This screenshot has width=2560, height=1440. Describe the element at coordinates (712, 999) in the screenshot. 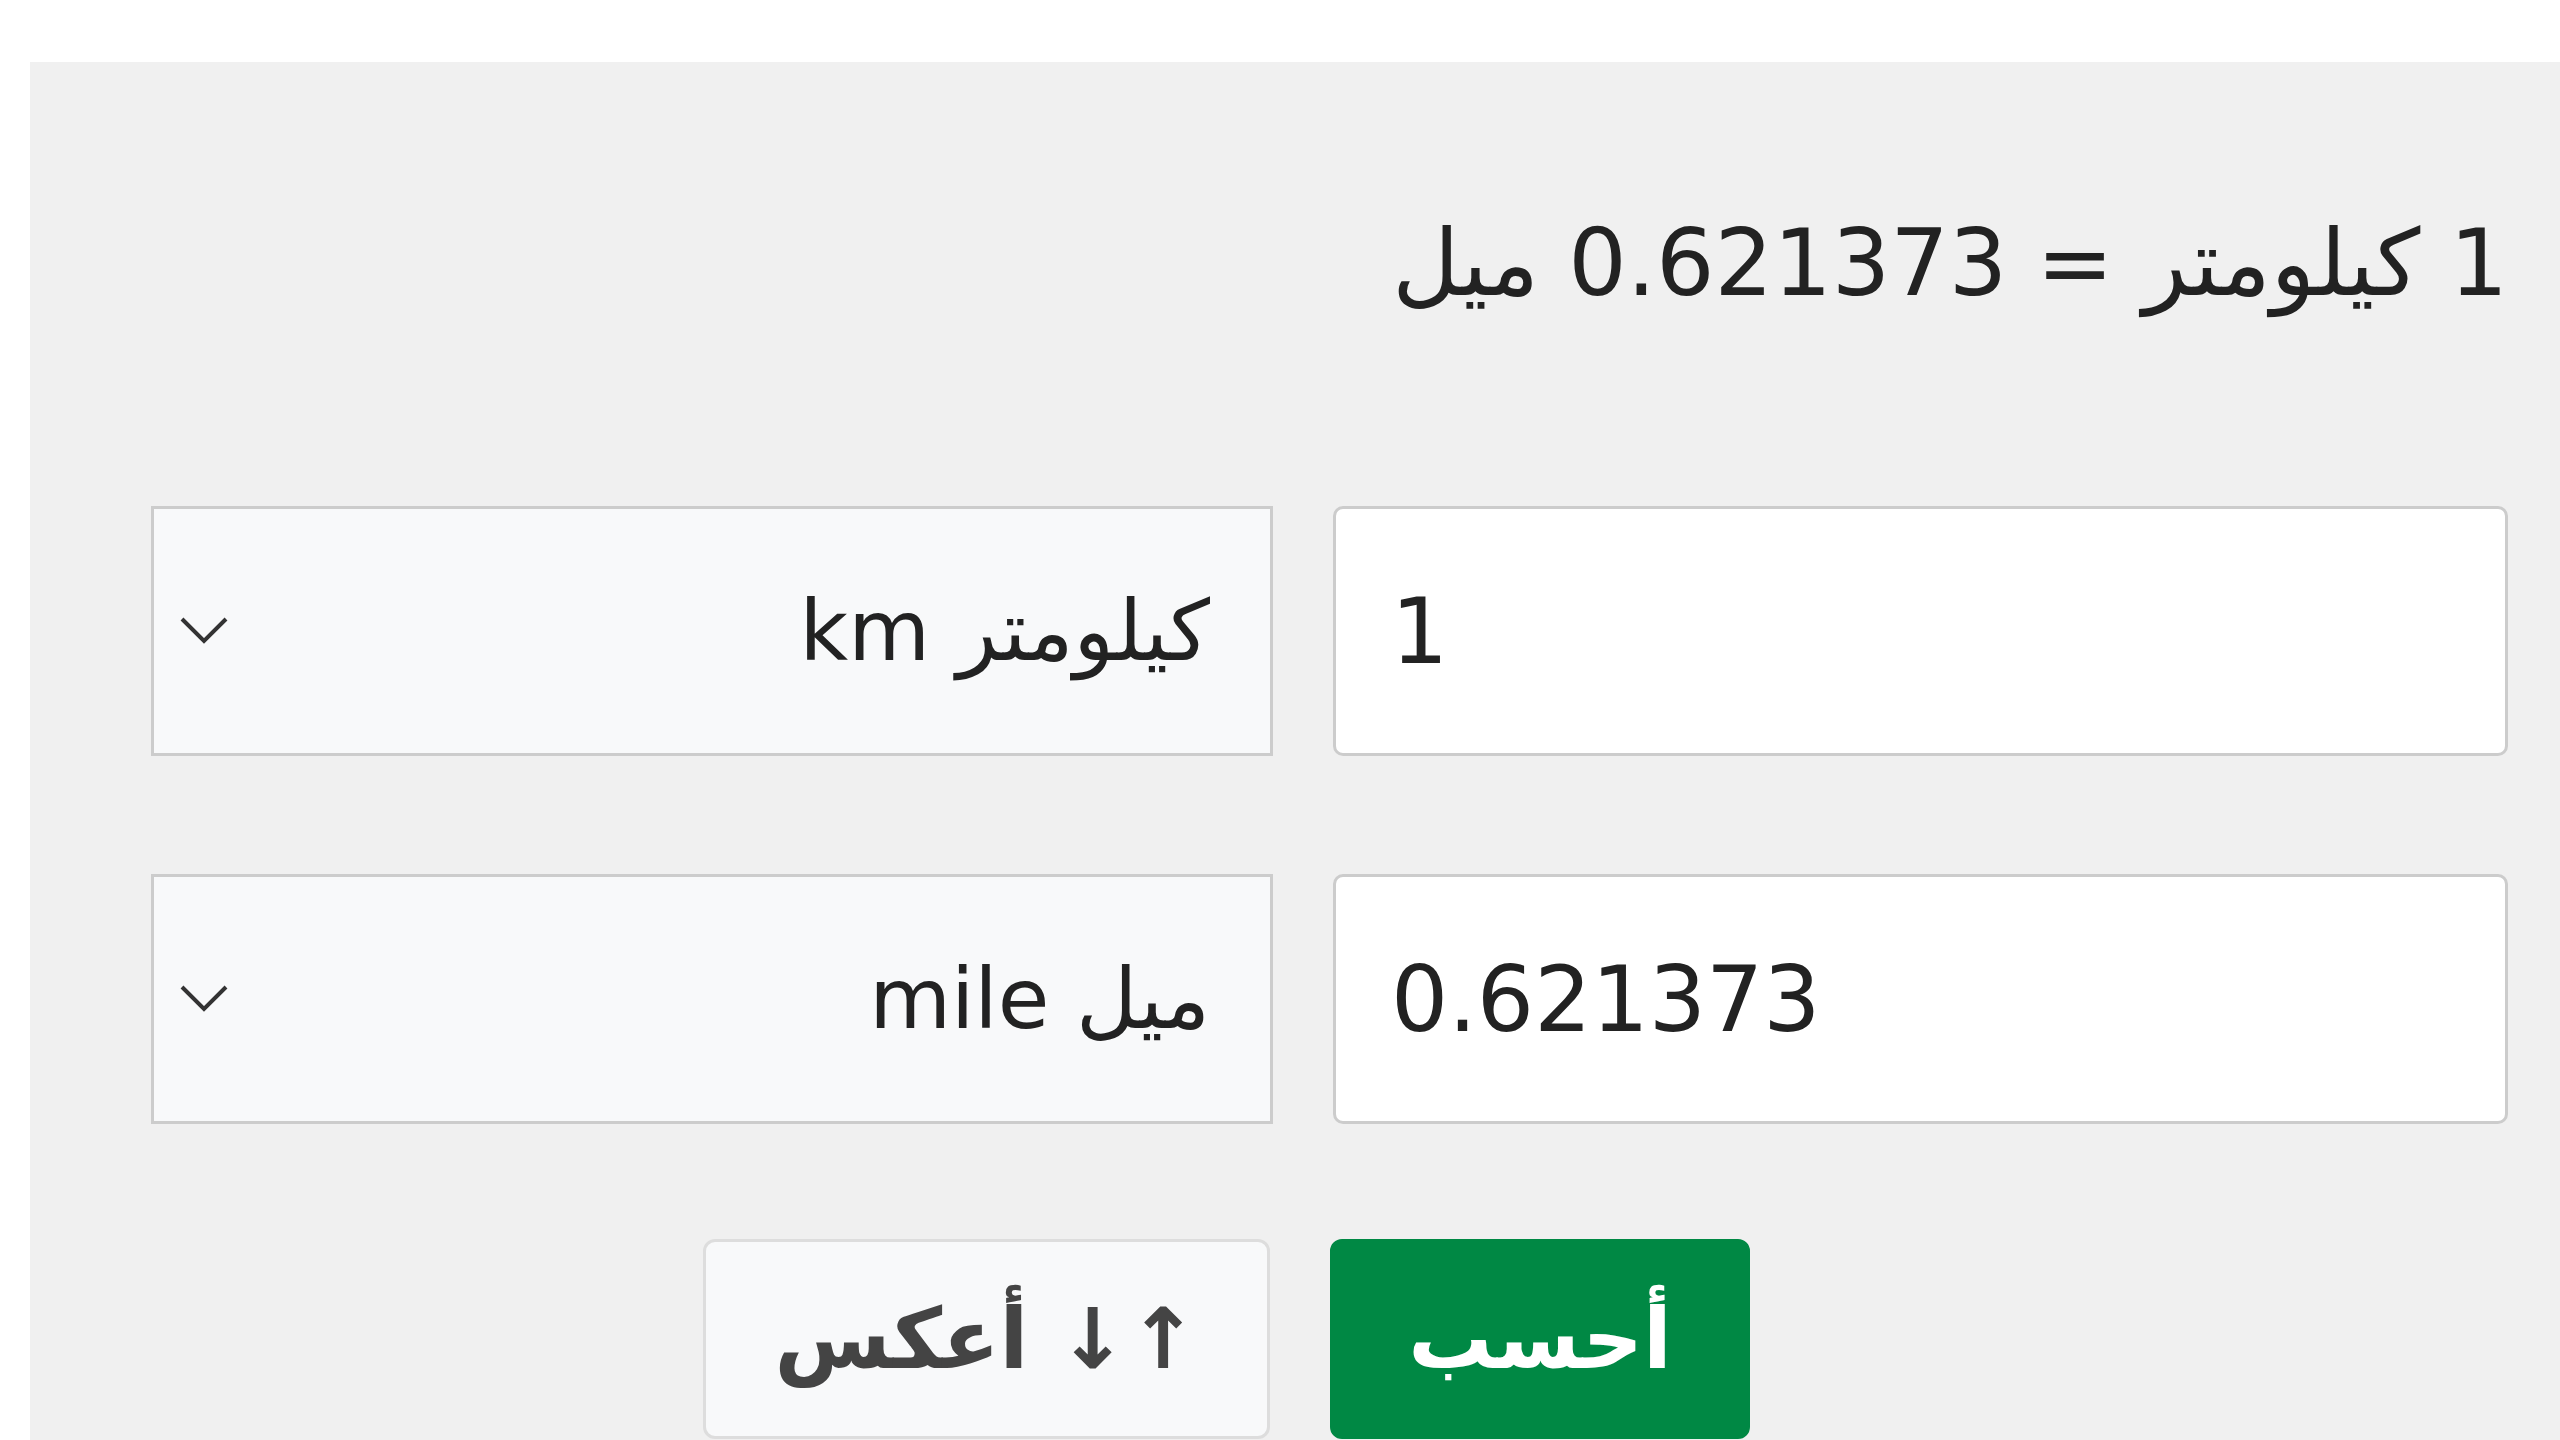

I see `unit-dropdown: ميل mile` at that location.